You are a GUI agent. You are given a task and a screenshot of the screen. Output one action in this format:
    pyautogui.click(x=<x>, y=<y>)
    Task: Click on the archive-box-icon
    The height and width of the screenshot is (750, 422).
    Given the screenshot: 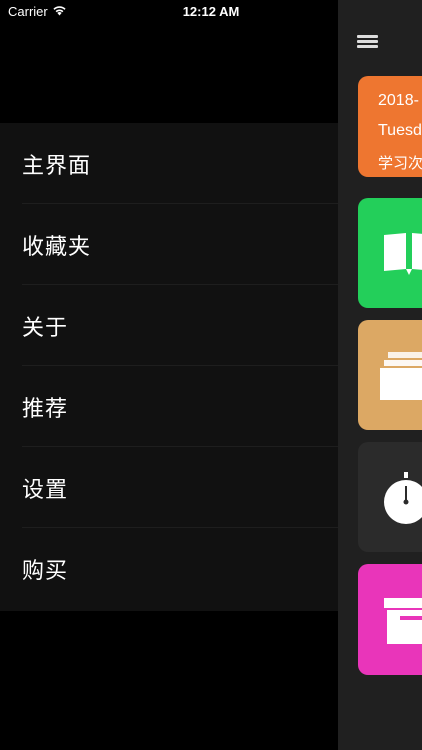 What is the action you would take?
    pyautogui.click(x=403, y=621)
    